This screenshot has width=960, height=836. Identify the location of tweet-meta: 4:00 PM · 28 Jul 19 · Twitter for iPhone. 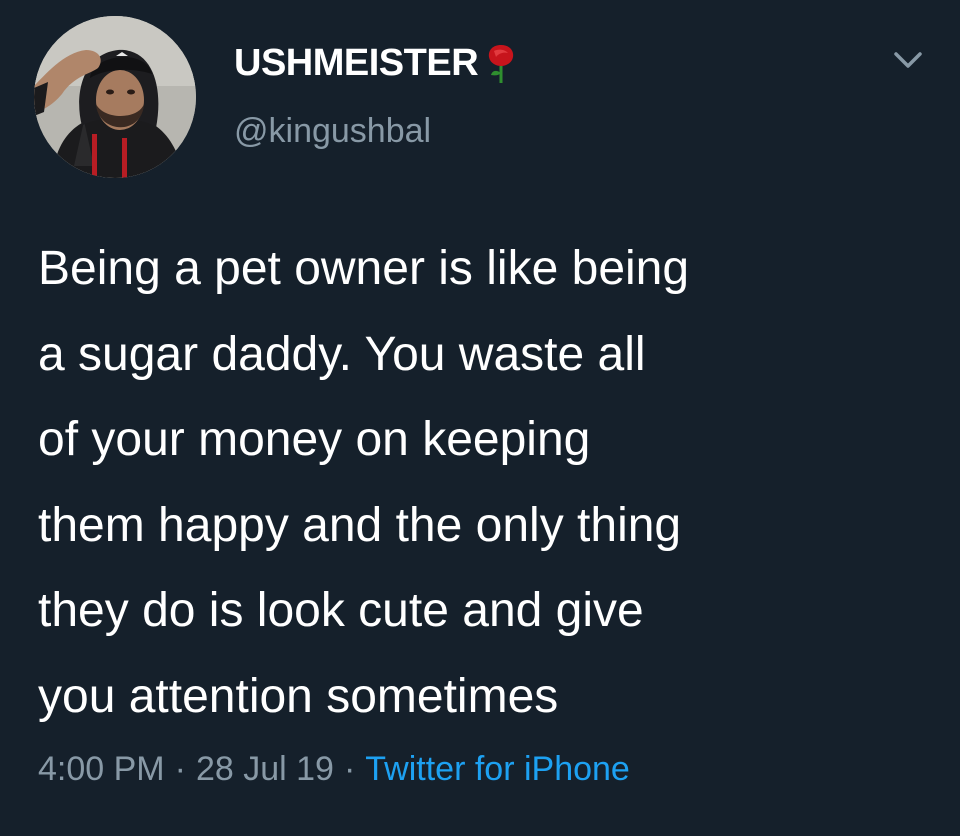
(334, 769).